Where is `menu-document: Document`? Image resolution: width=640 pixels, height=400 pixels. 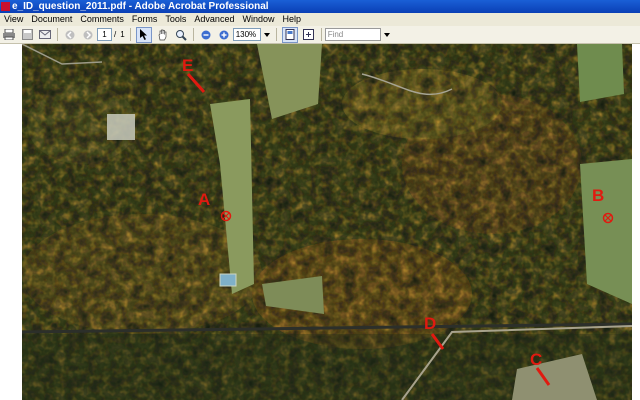
menu-document: Document is located at coordinates (51, 19).